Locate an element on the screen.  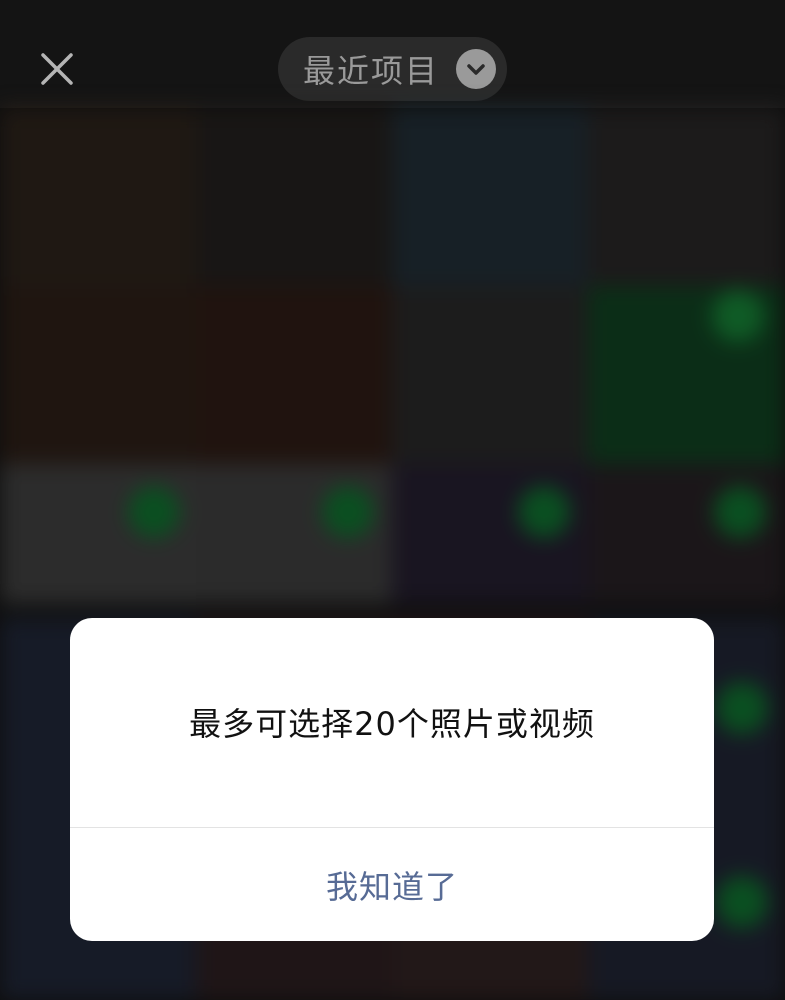
album-title: 最近项目 is located at coordinates (371, 71).